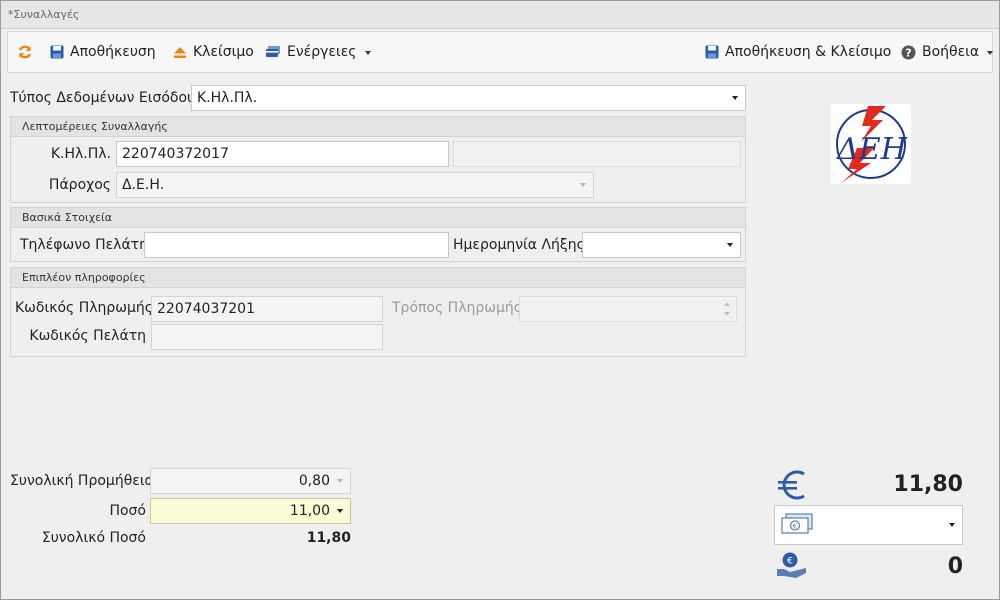 The image size is (1000, 600). What do you see at coordinates (355, 185) in the screenshot?
I see `provider-select: Δ.Ε.Η.` at bounding box center [355, 185].